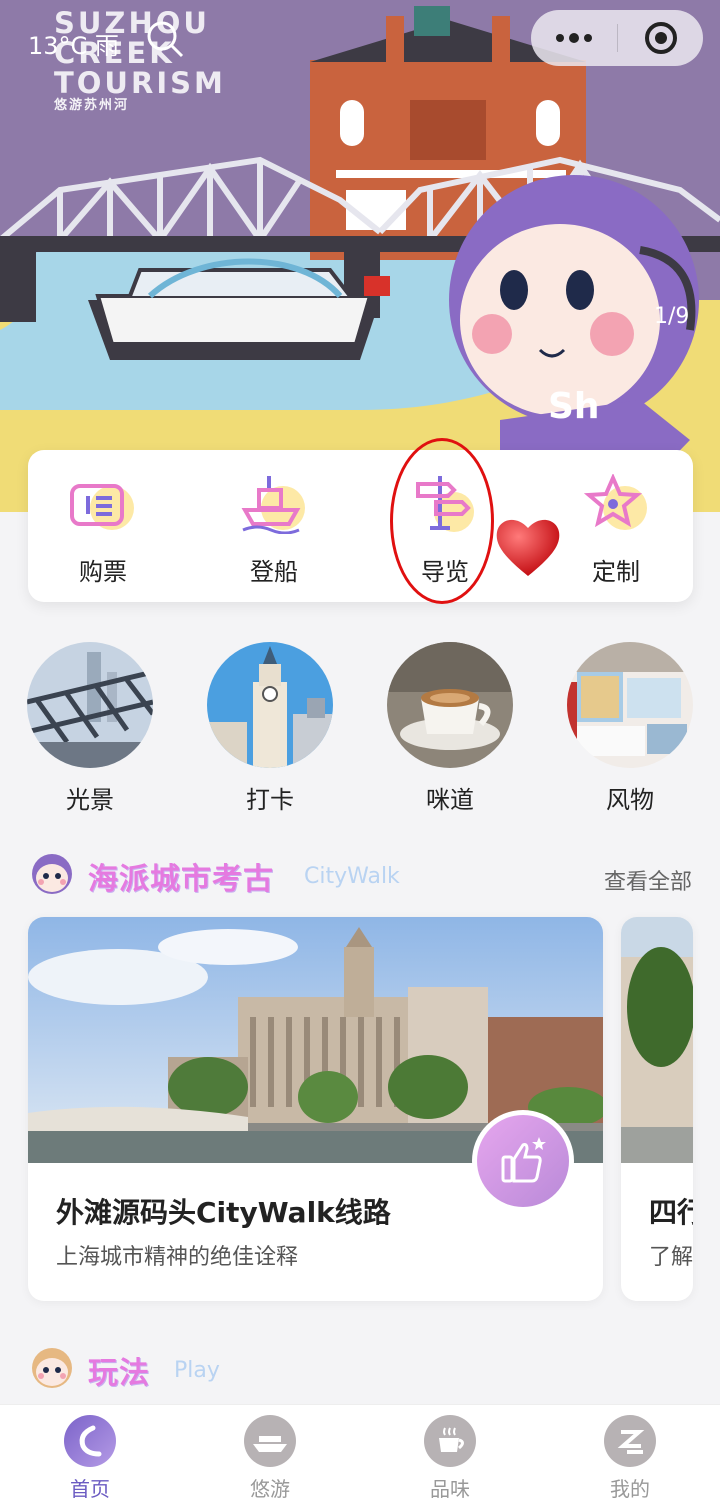 This screenshot has height=1506, width=720. I want to click on category-label: 风物, so click(630, 800).